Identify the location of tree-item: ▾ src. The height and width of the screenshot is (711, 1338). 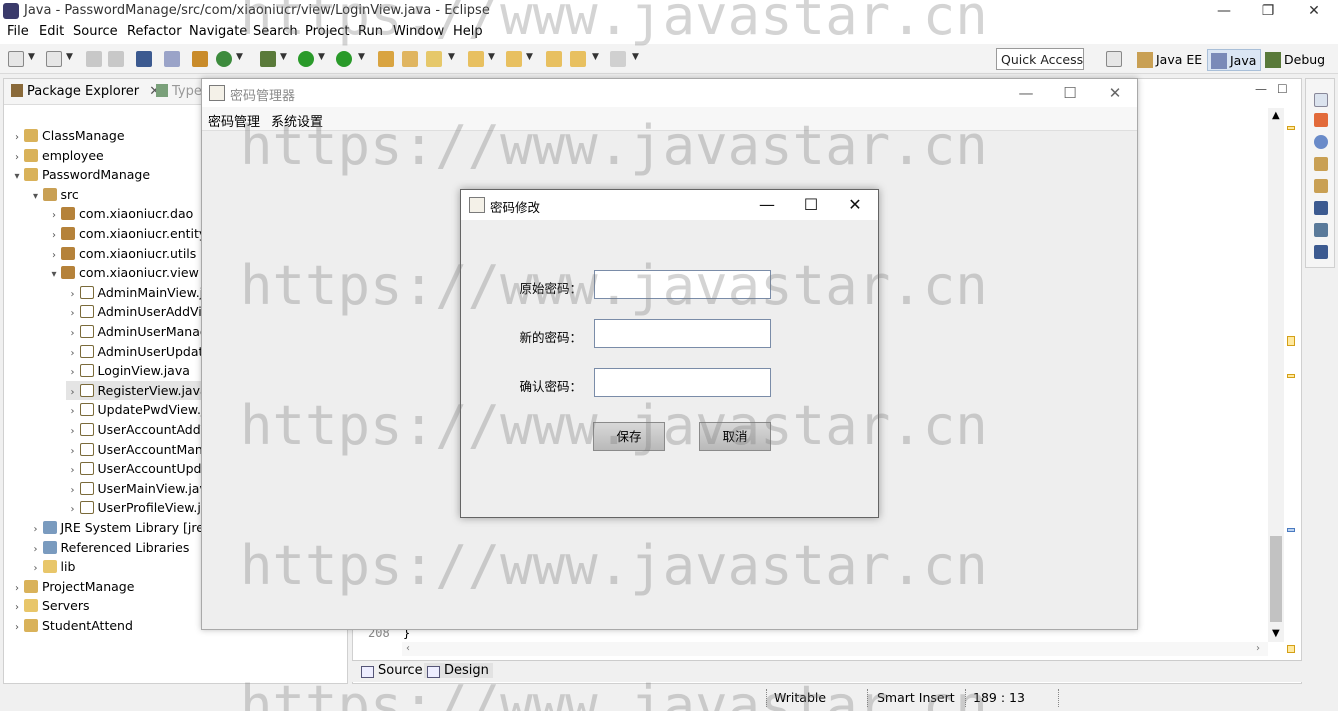
(54, 194).